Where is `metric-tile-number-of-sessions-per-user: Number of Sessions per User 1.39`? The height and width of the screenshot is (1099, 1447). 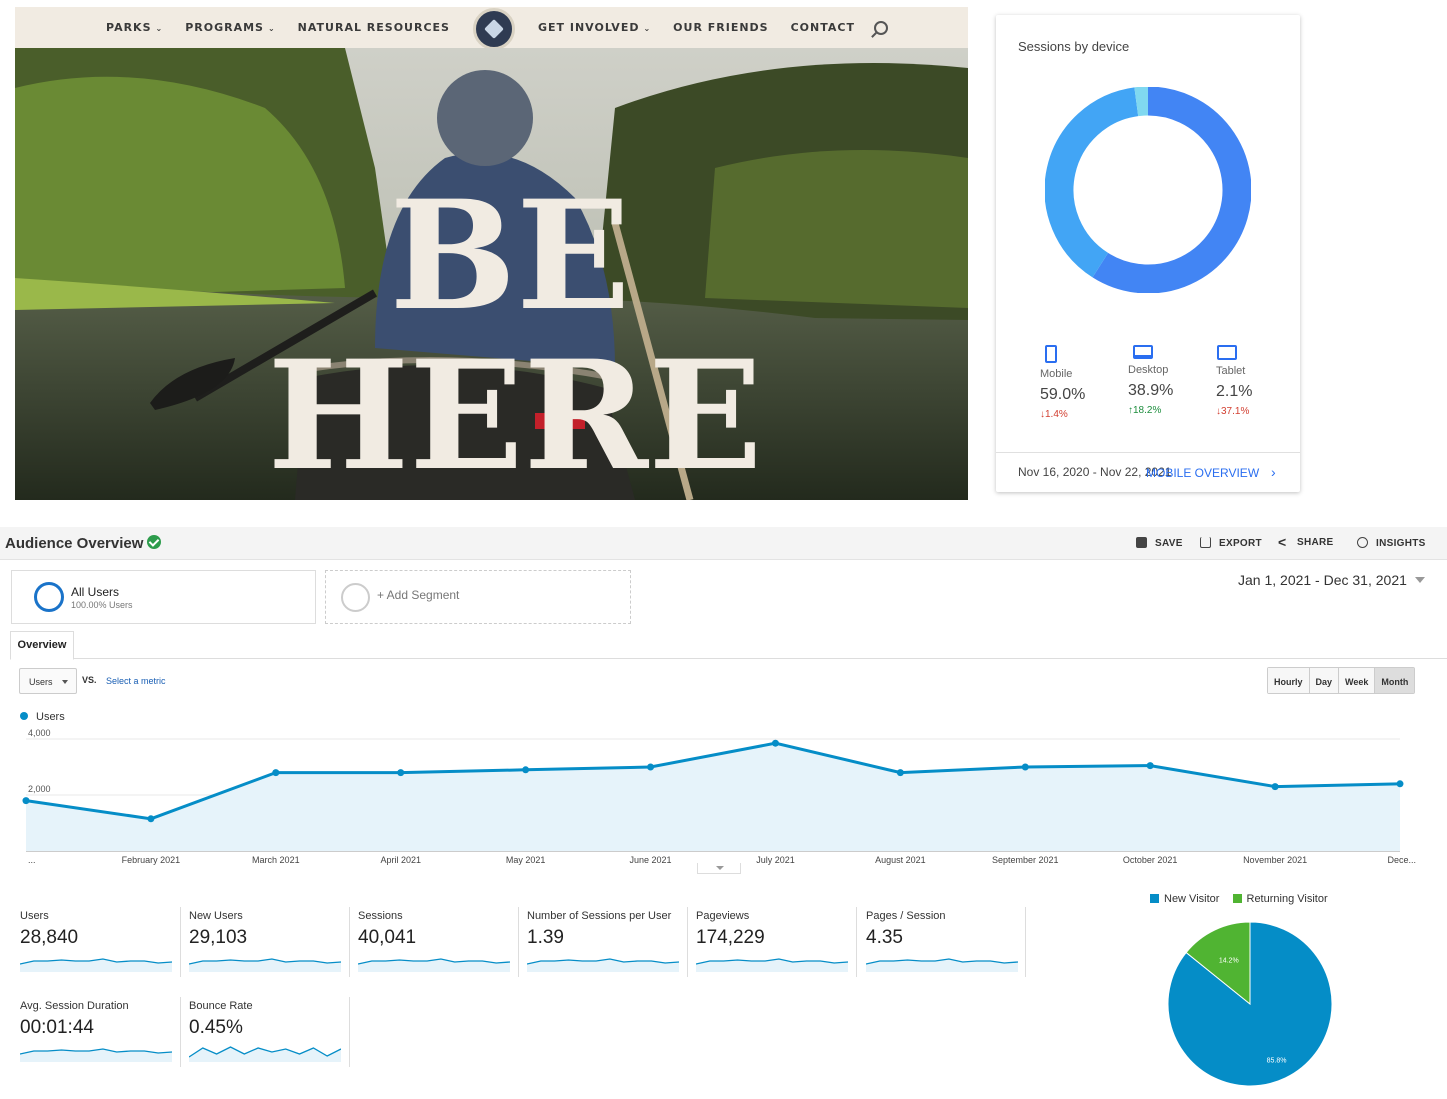 metric-tile-number-of-sessions-per-user: Number of Sessions per User 1.39 is located at coordinates (607, 941).